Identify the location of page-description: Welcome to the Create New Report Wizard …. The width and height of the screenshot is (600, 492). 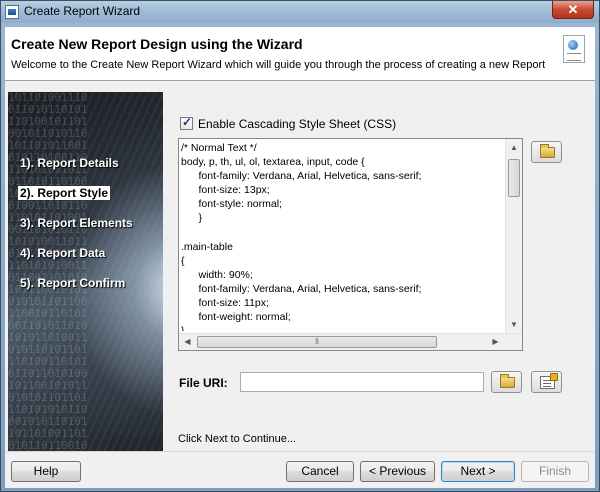
(278, 65).